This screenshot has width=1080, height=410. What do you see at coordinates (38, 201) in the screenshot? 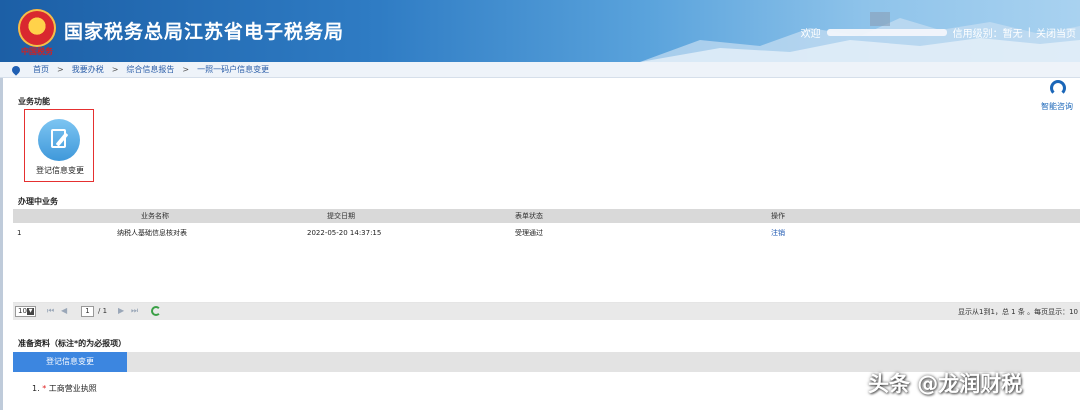
I see `in-progress-title: 办理中业务` at bounding box center [38, 201].